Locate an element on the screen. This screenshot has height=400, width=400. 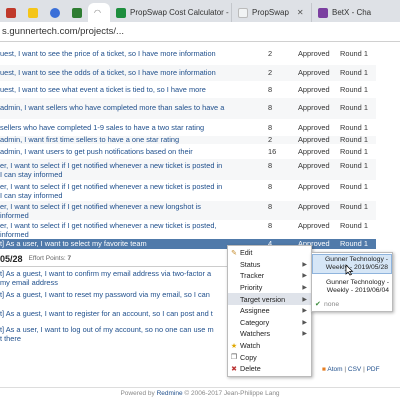
menu-item-label: Priority is located at coordinates (251, 288).